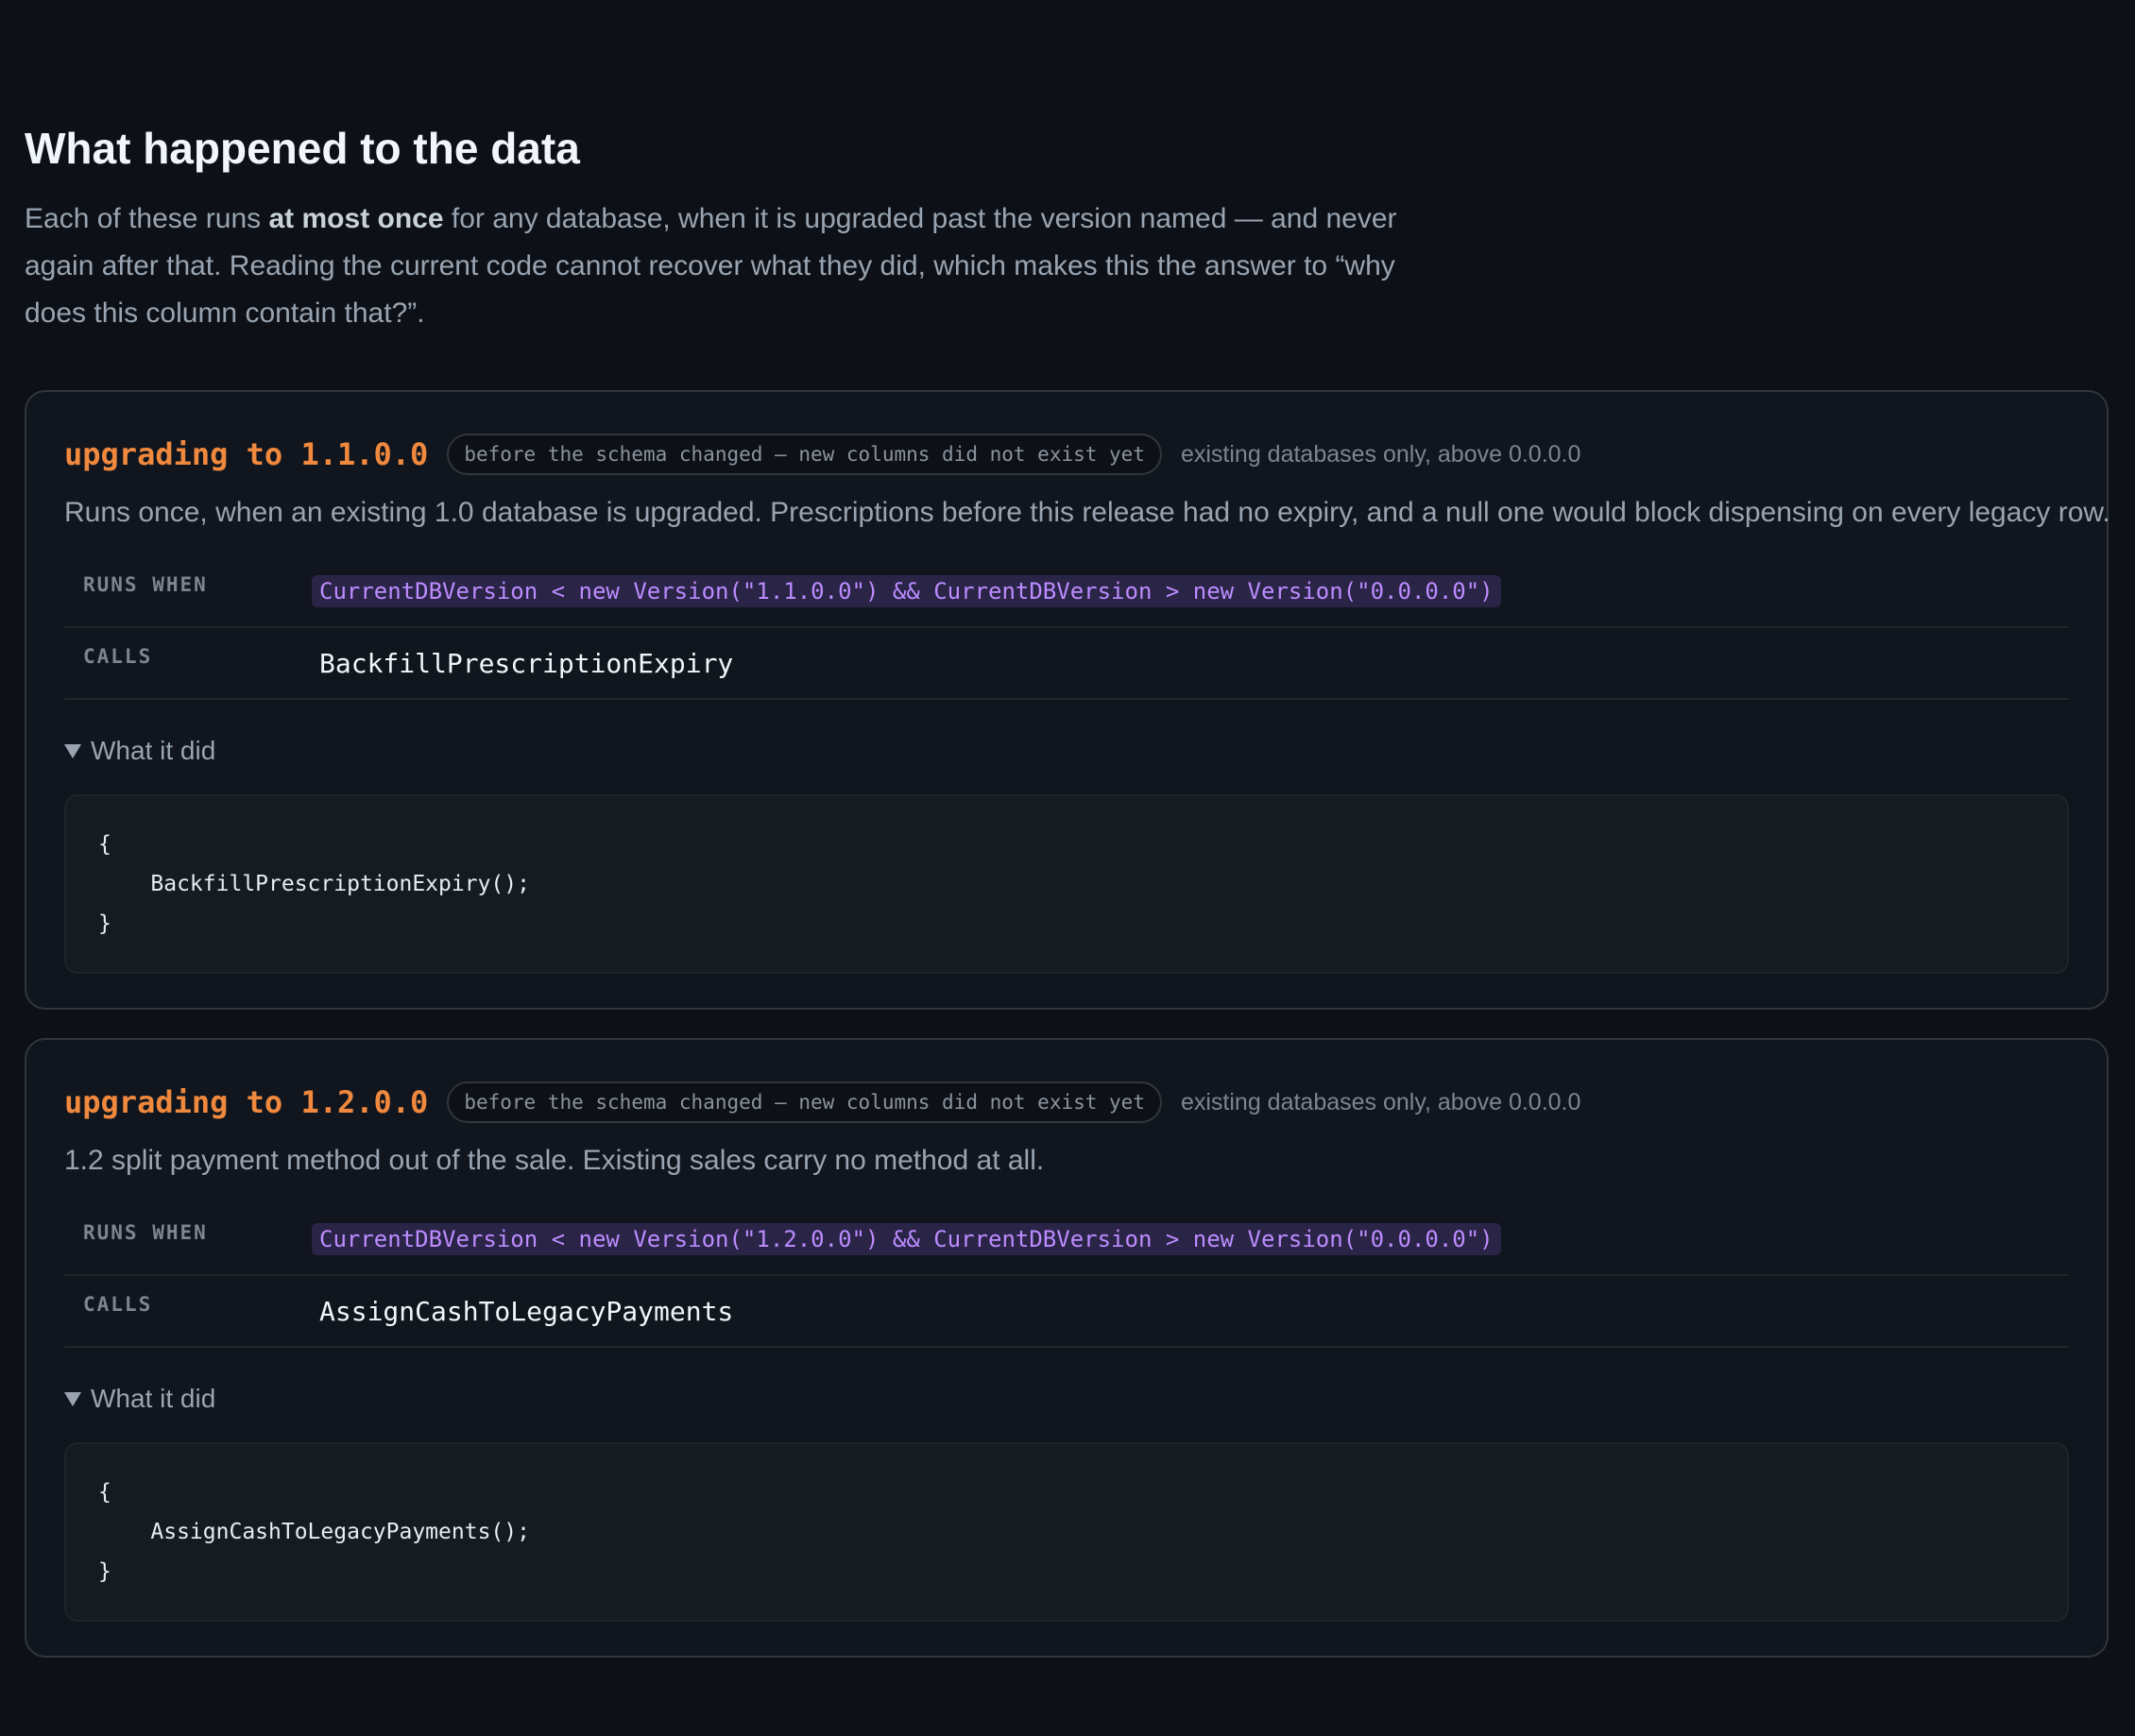  What do you see at coordinates (247, 1102) in the screenshot?
I see `upgrade-title: upgrading to 1.2.0.0` at bounding box center [247, 1102].